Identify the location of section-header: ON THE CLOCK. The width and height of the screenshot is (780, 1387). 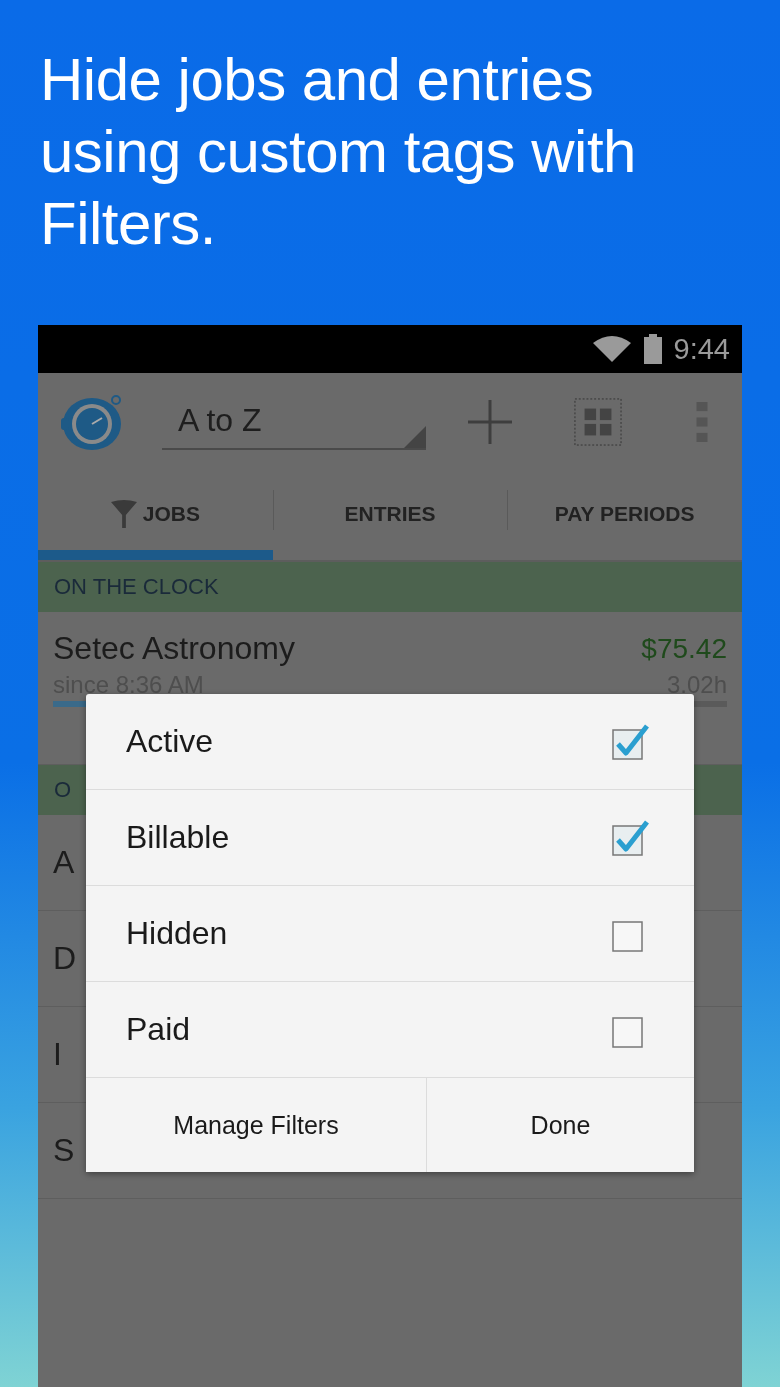
(390, 587).